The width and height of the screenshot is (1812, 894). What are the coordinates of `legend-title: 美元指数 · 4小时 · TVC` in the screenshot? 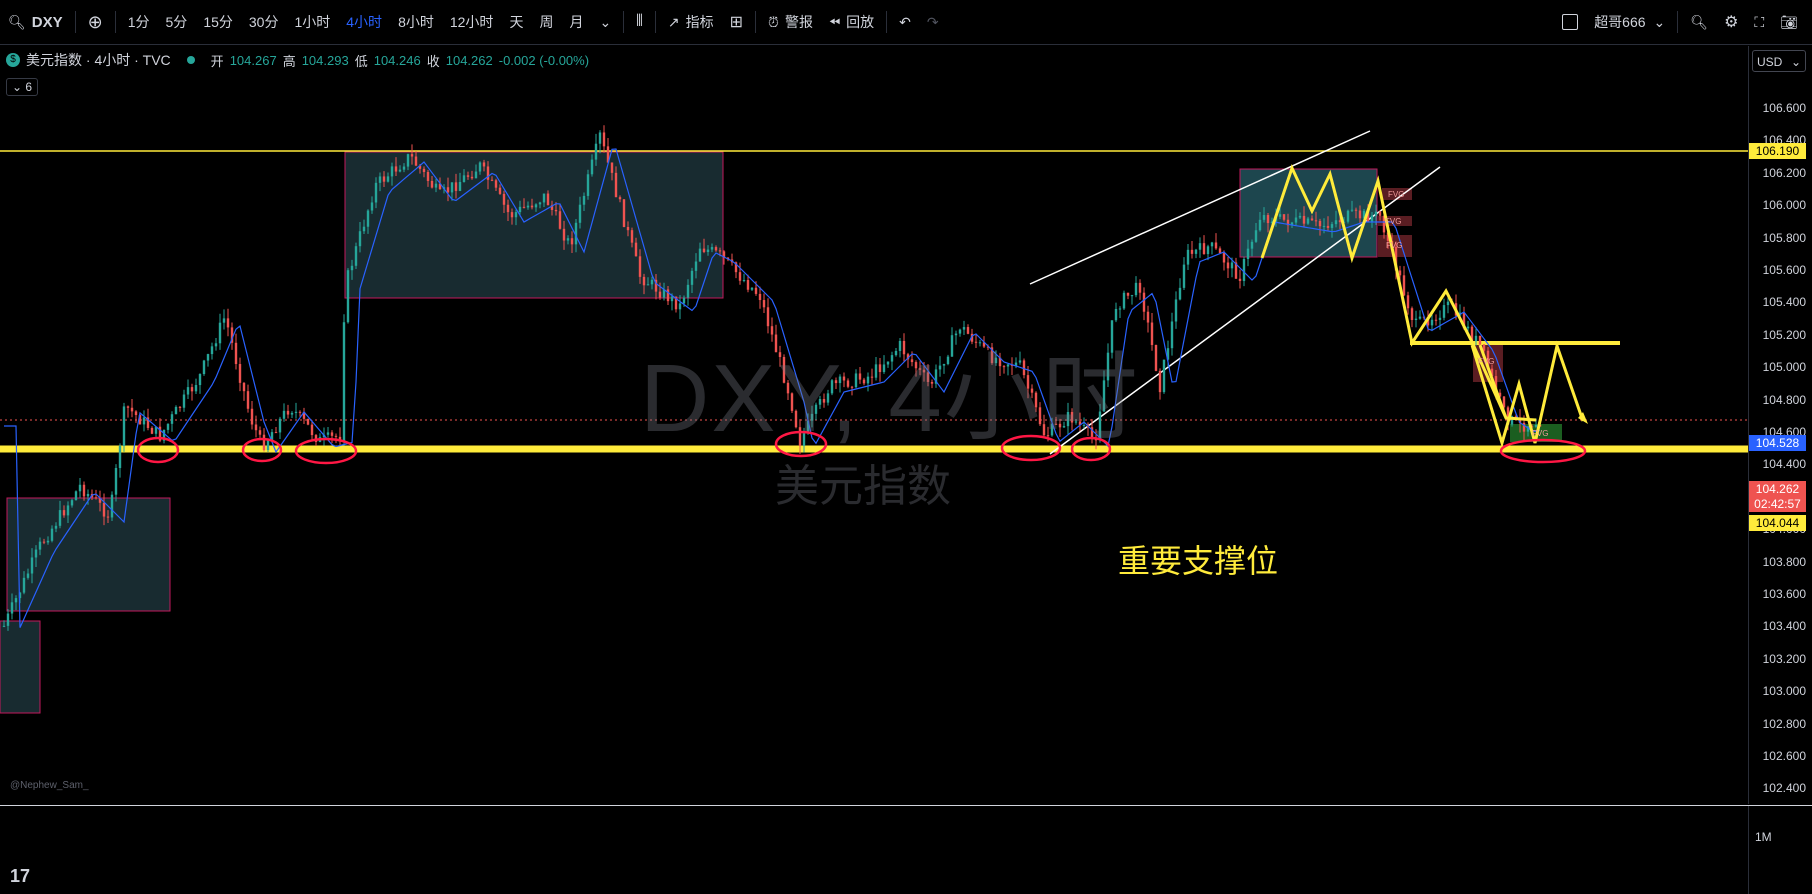 It's located at (98, 60).